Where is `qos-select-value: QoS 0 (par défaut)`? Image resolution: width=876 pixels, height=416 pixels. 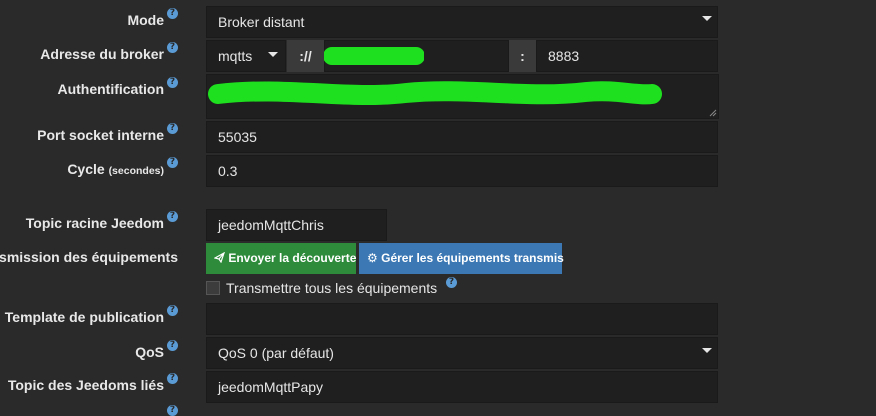
qos-select-value: QoS 0 (par défaut) is located at coordinates (276, 353).